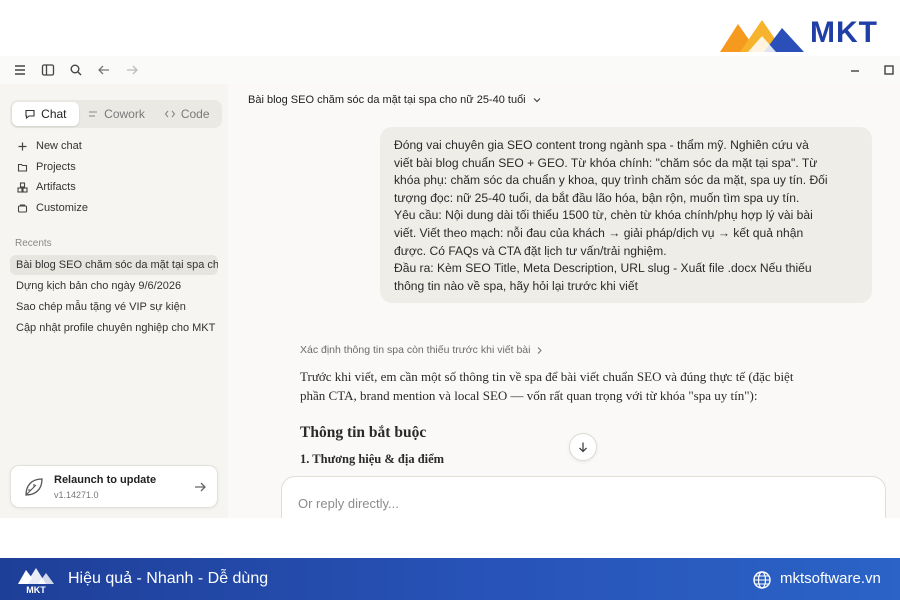 The width and height of the screenshot is (900, 600). I want to click on tab-code-label: Code, so click(195, 114).